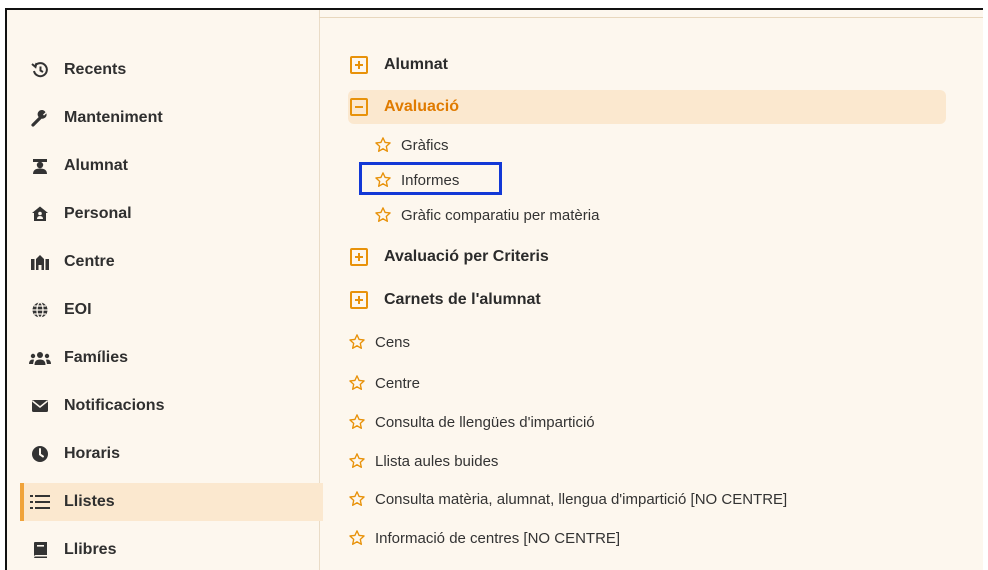  What do you see at coordinates (40, 262) in the screenshot?
I see `school-icon` at bounding box center [40, 262].